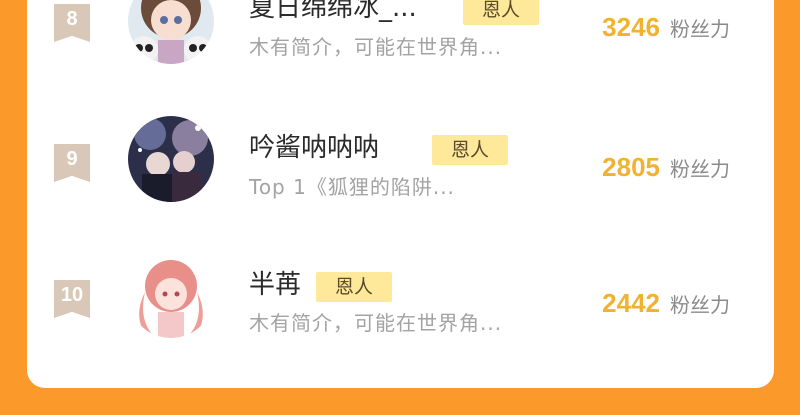 This screenshot has height=415, width=800. Describe the element at coordinates (631, 167) in the screenshot. I see `fans-number: 2805` at that location.